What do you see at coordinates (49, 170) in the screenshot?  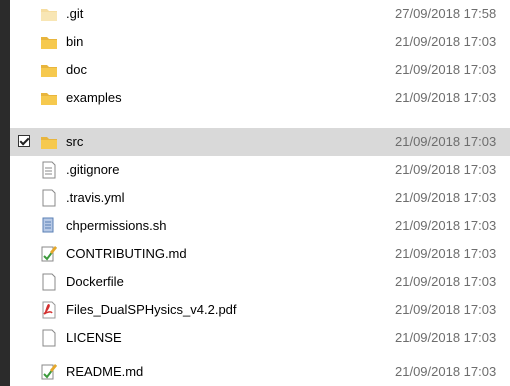 I see `text-file-icon` at bounding box center [49, 170].